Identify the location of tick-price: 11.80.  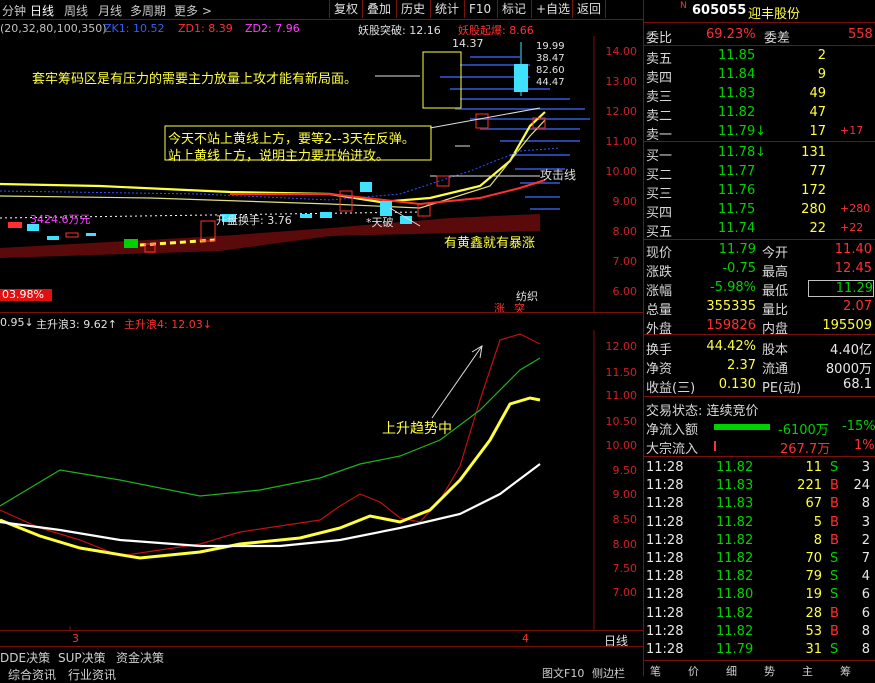
(735, 595).